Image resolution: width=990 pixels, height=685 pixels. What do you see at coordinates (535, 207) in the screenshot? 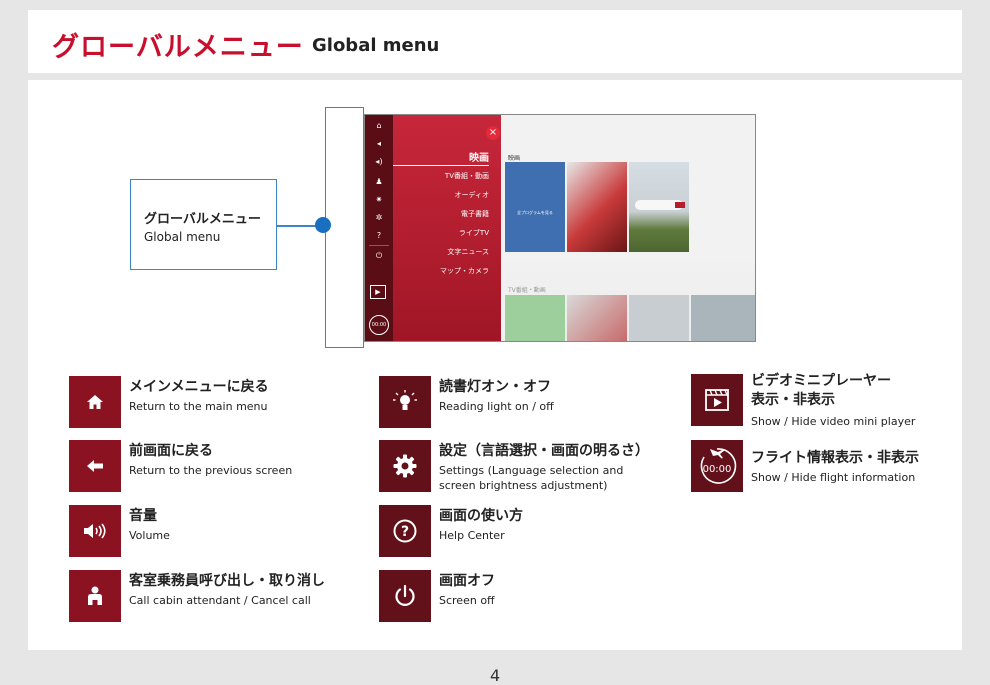
I see `tile-all-programs: 全プログラムを見る` at bounding box center [535, 207].